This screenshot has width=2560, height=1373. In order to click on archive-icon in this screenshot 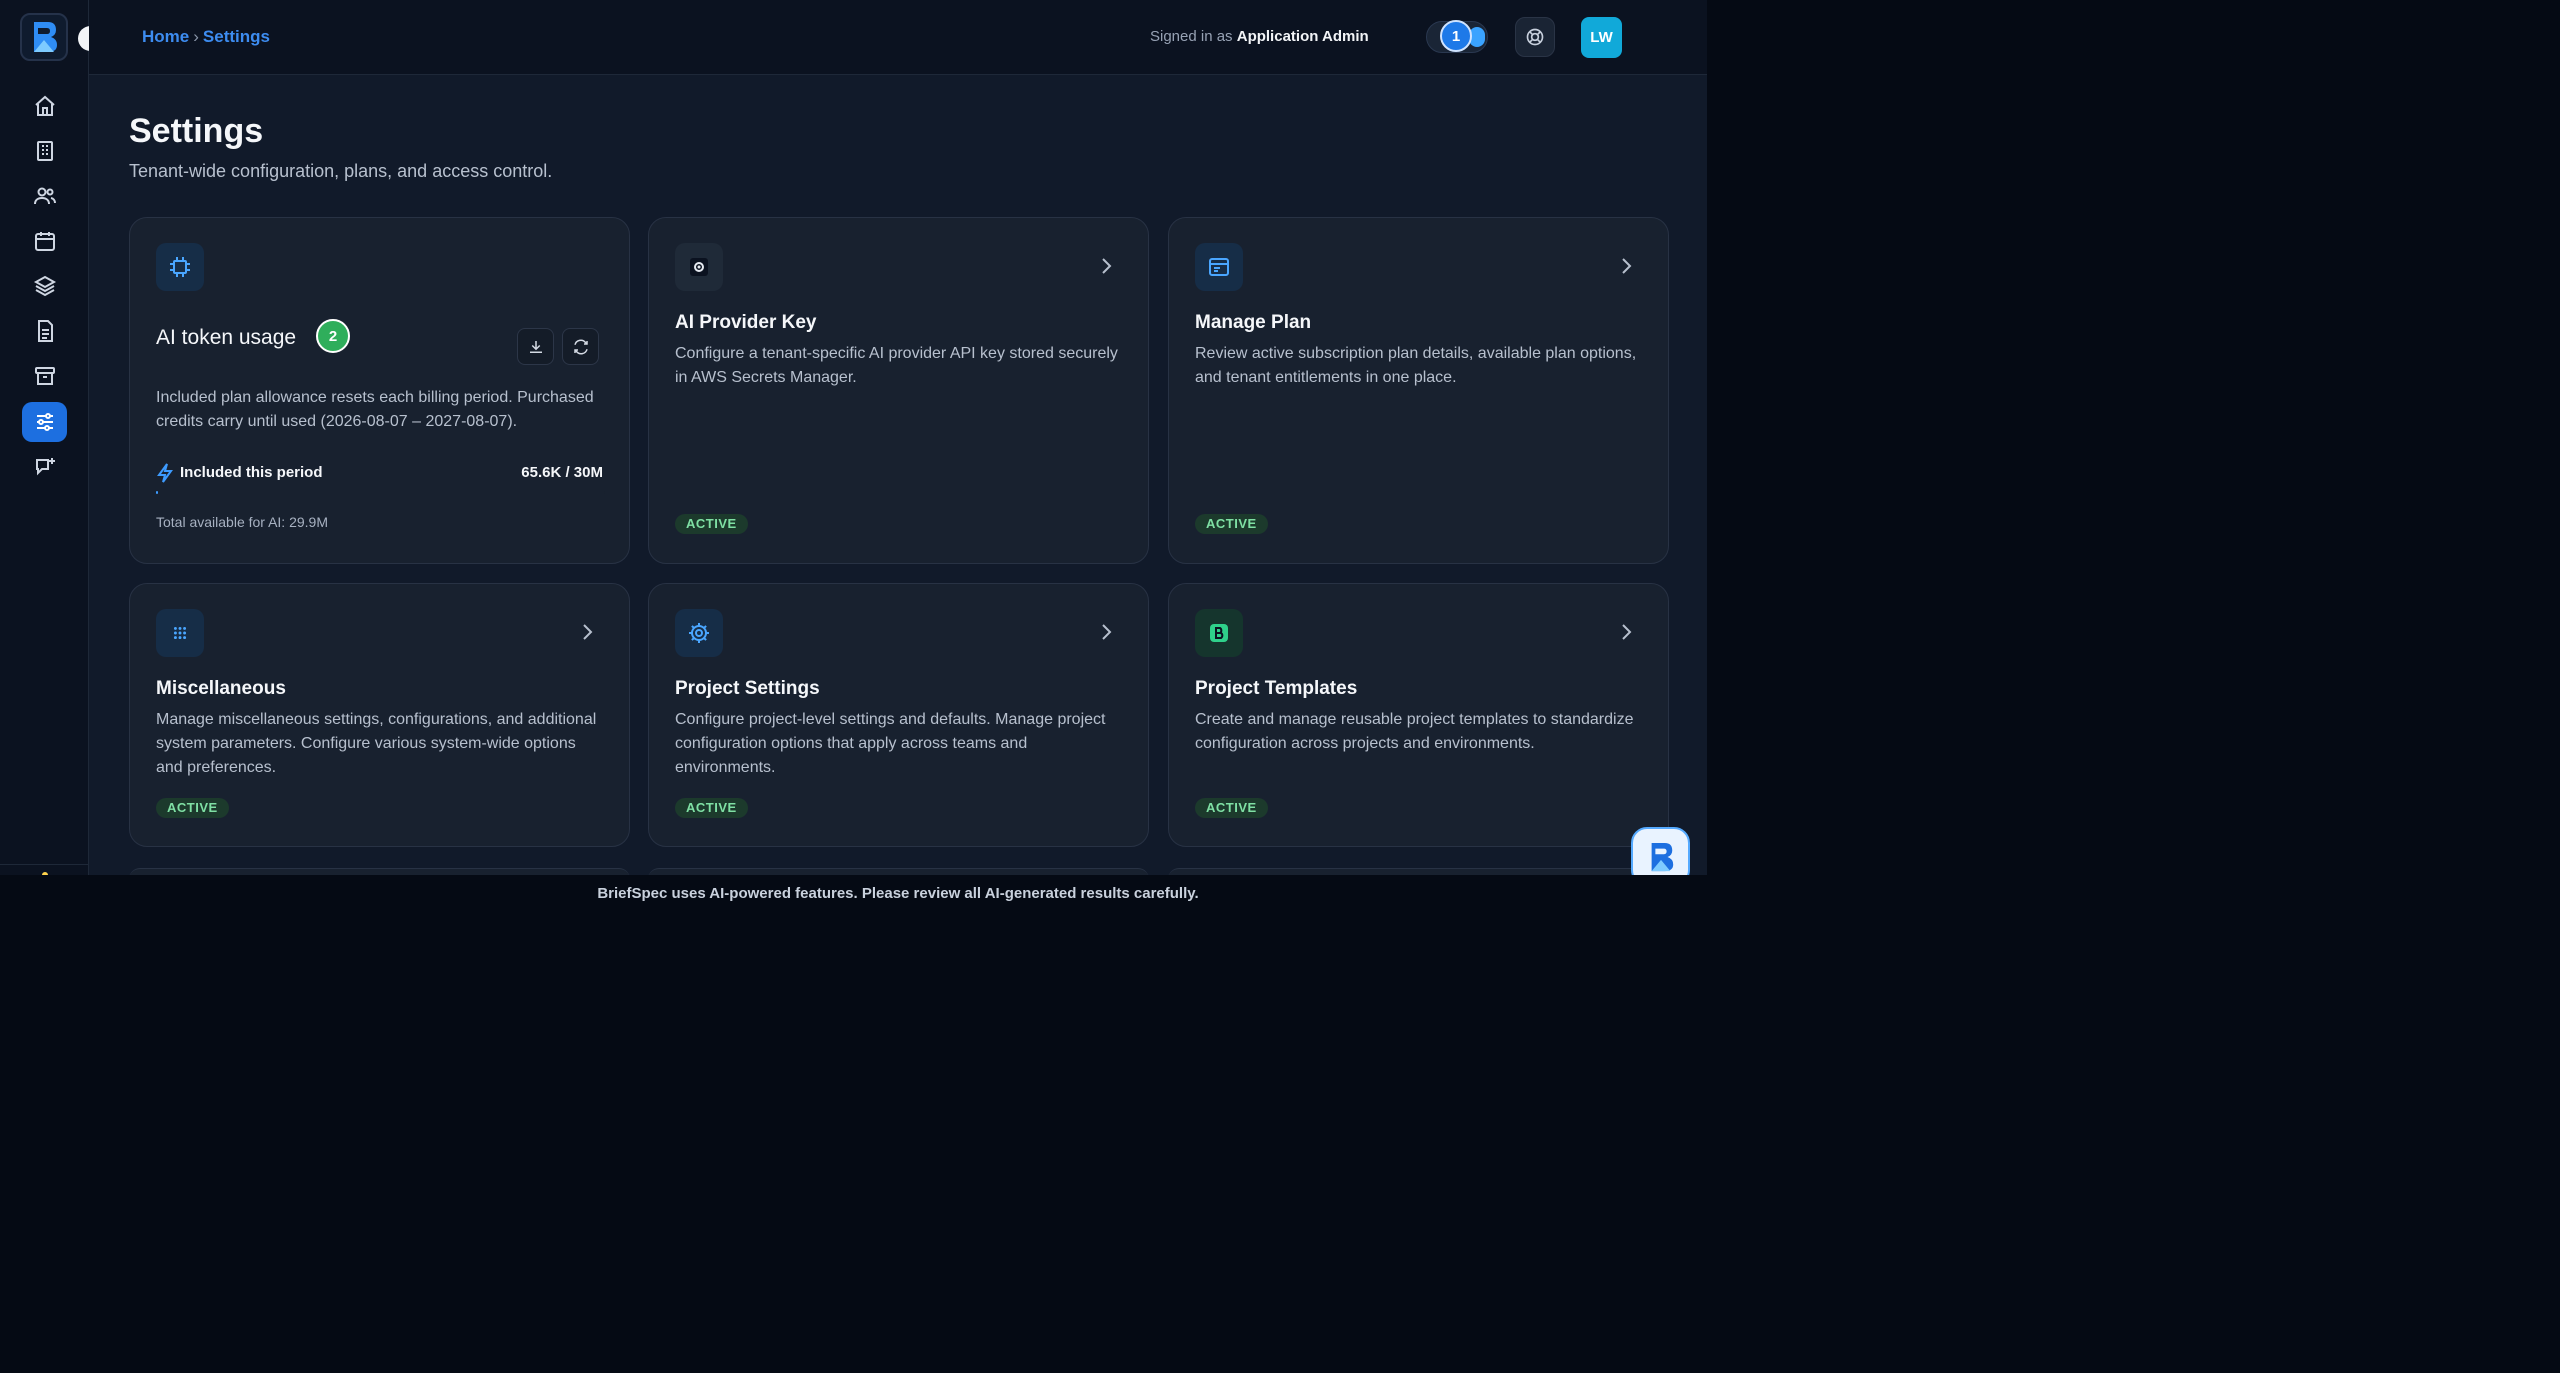, I will do `click(44, 376)`.